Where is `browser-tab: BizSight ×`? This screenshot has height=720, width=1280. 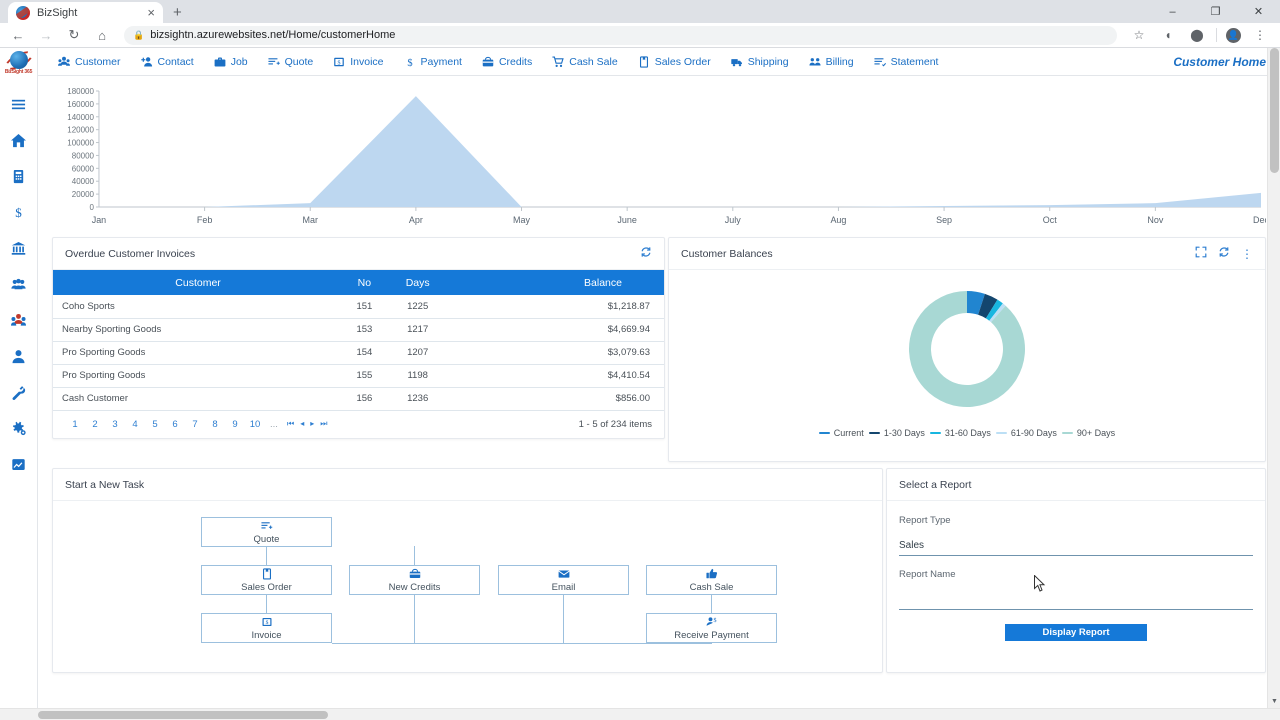 browser-tab: BizSight × is located at coordinates (85, 12).